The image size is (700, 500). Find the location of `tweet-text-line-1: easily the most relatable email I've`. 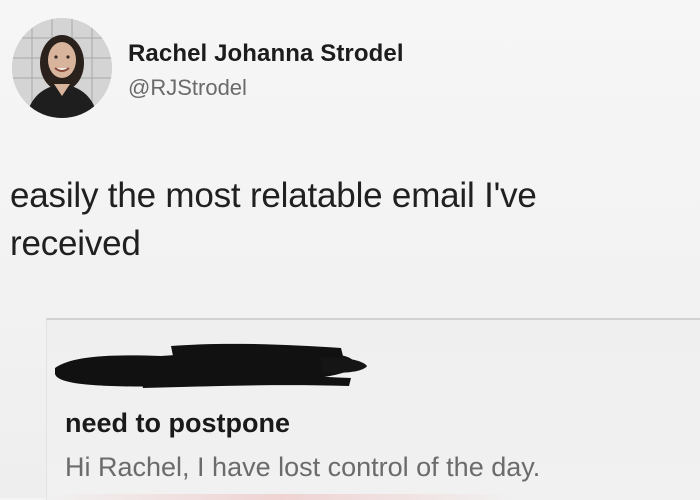

tweet-text-line-1: easily the most relatable email I've is located at coordinates (273, 195).